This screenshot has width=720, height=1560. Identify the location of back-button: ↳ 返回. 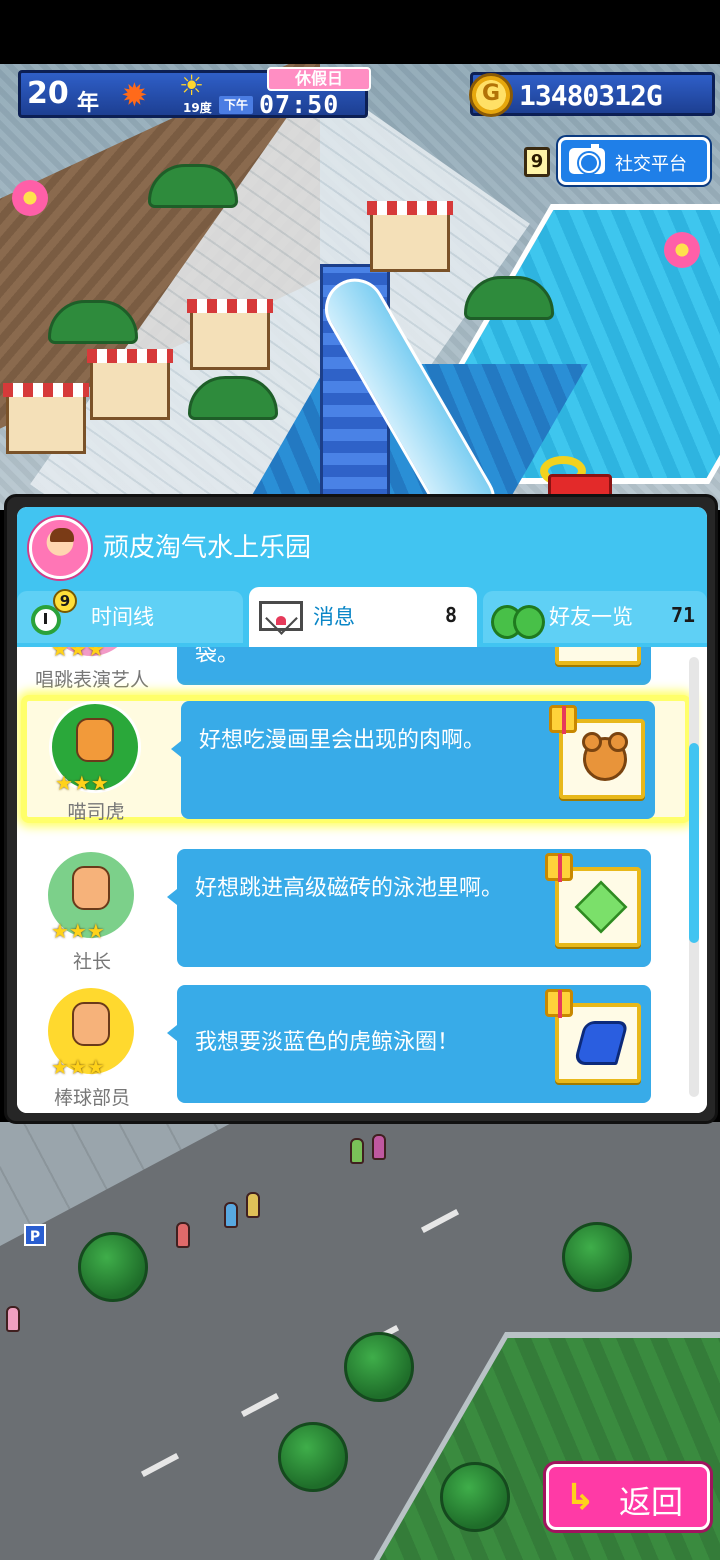
(628, 1497).